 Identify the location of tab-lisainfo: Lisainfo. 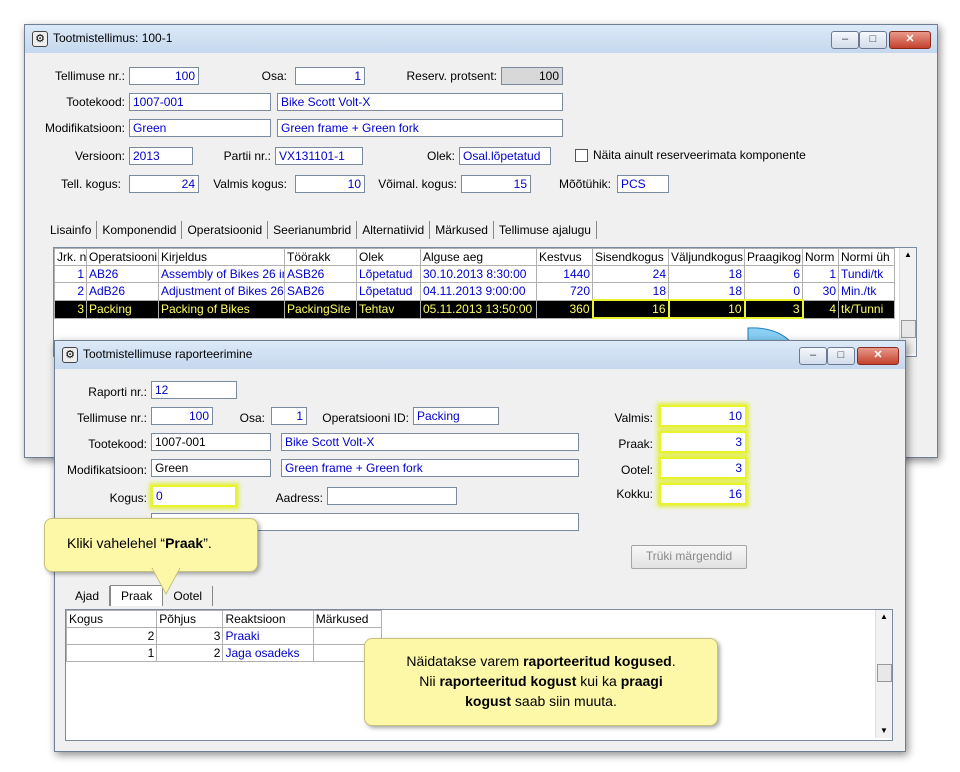
(71, 230).